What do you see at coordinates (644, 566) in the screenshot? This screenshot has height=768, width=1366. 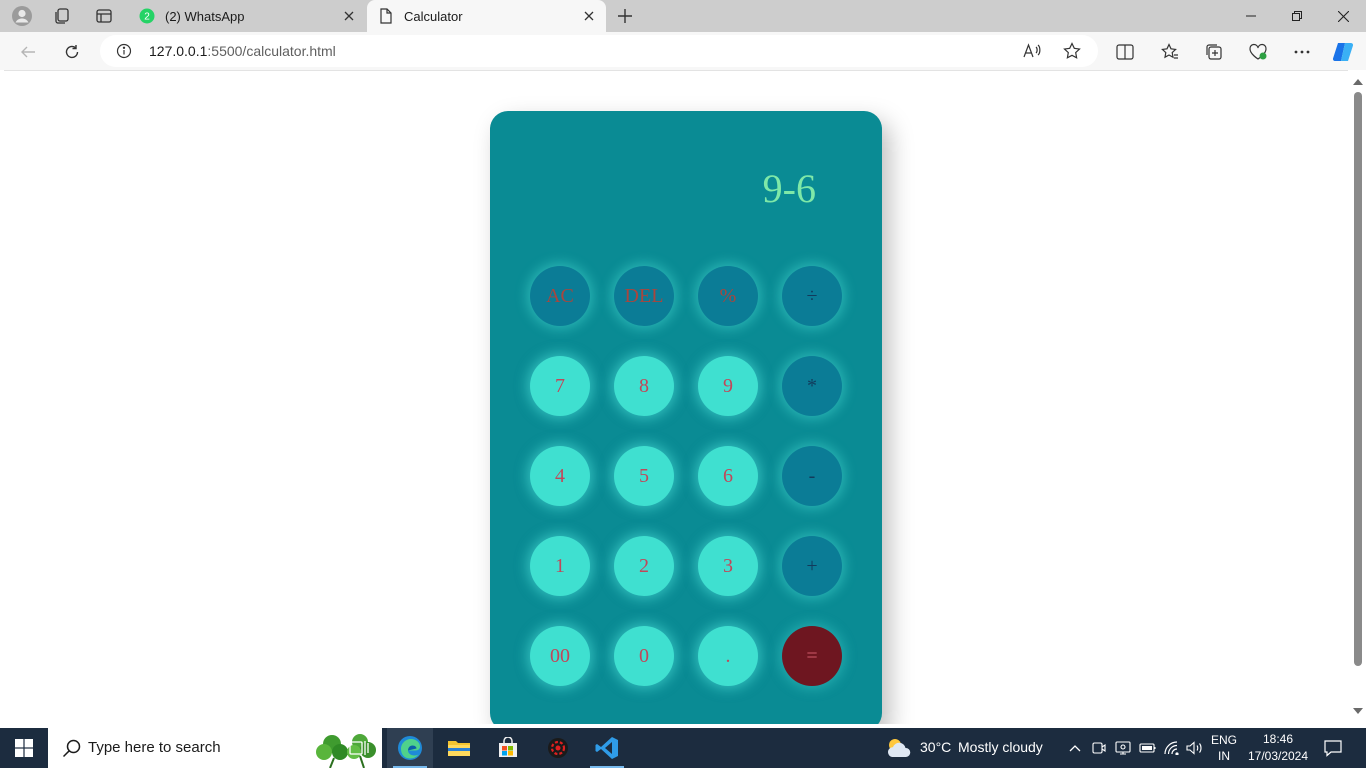 I see `key-digit-2-button: 2` at bounding box center [644, 566].